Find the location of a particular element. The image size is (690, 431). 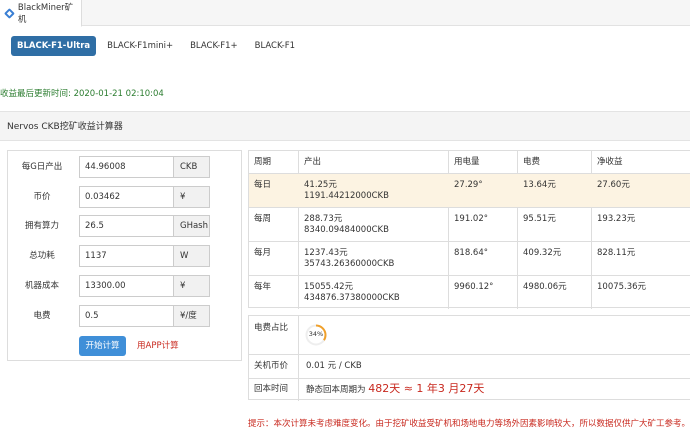

power-cell: 191.02° is located at coordinates (471, 219).